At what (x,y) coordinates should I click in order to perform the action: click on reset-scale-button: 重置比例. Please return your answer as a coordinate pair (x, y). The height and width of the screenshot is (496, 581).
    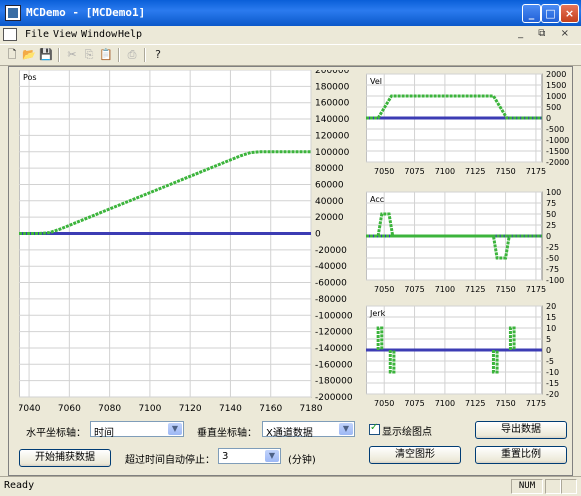
    Looking at the image, I should click on (521, 455).